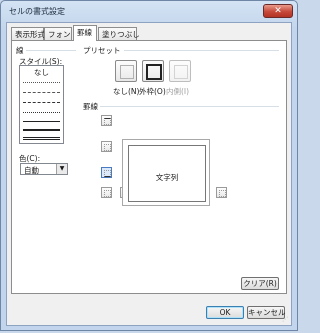 The width and height of the screenshot is (320, 333). I want to click on diagonal-up-icon, so click(107, 193).